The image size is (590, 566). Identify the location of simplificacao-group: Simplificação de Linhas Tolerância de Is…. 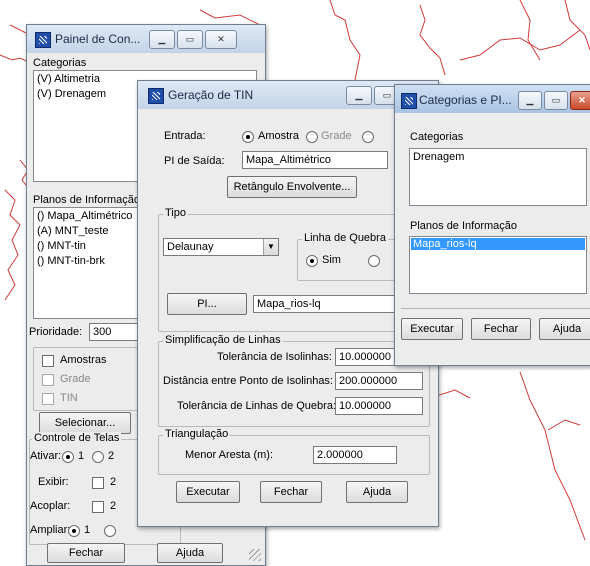
(294, 380).